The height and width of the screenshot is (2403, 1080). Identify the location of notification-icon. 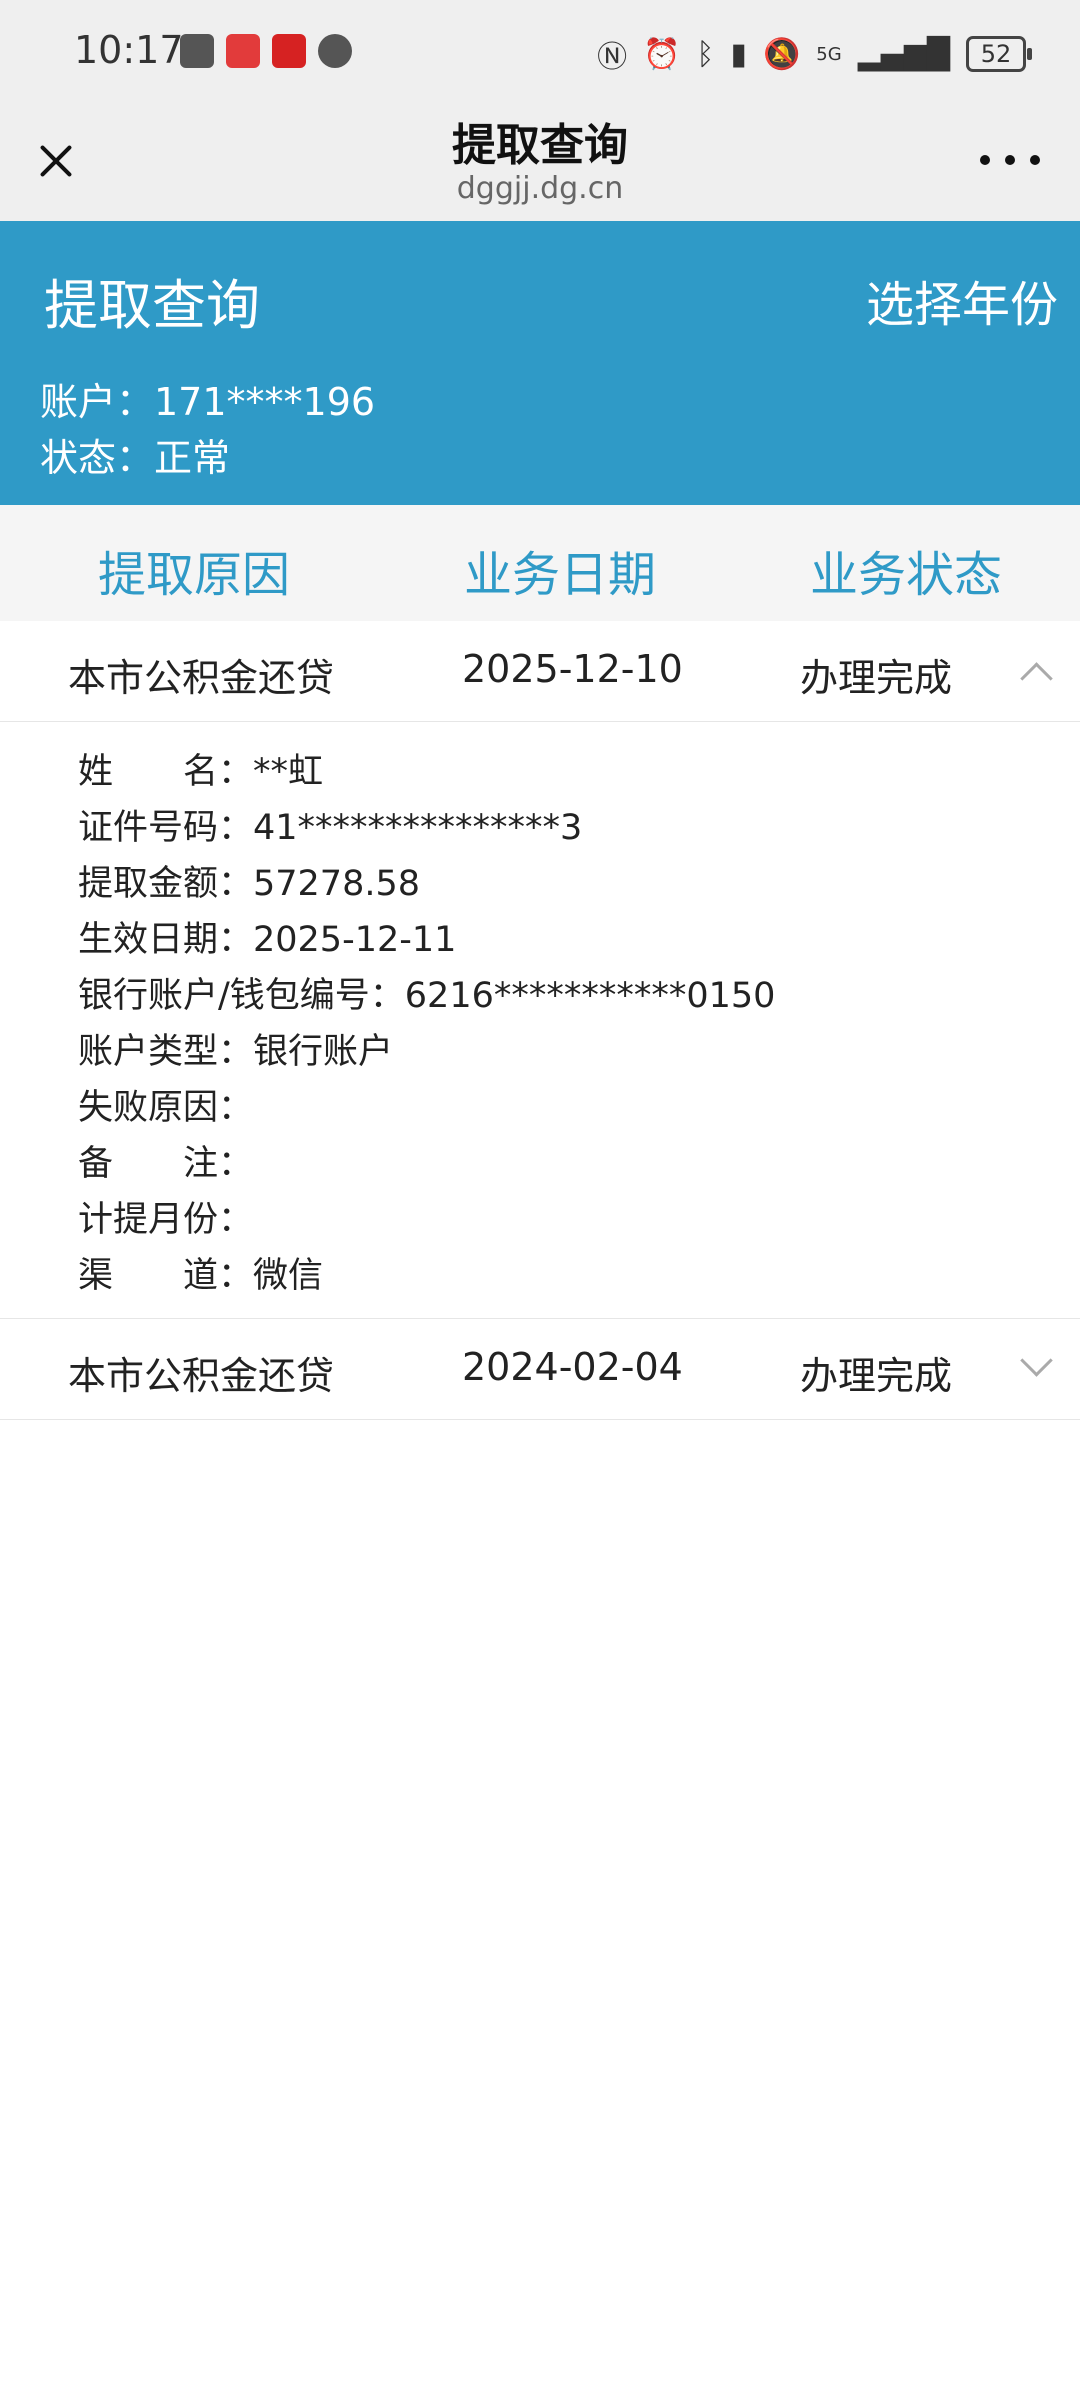
(197, 51).